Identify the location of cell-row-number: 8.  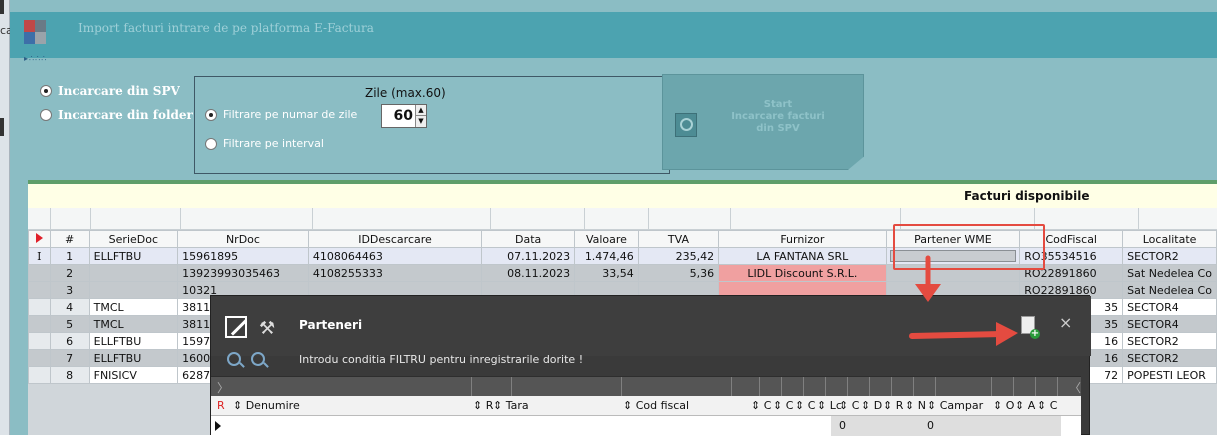
(69, 375).